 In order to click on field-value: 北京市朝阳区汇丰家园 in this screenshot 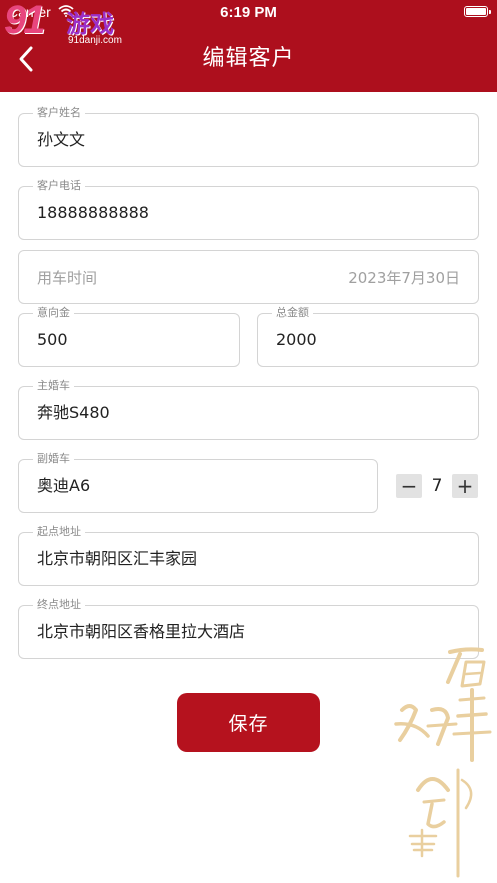, I will do `click(117, 558)`.